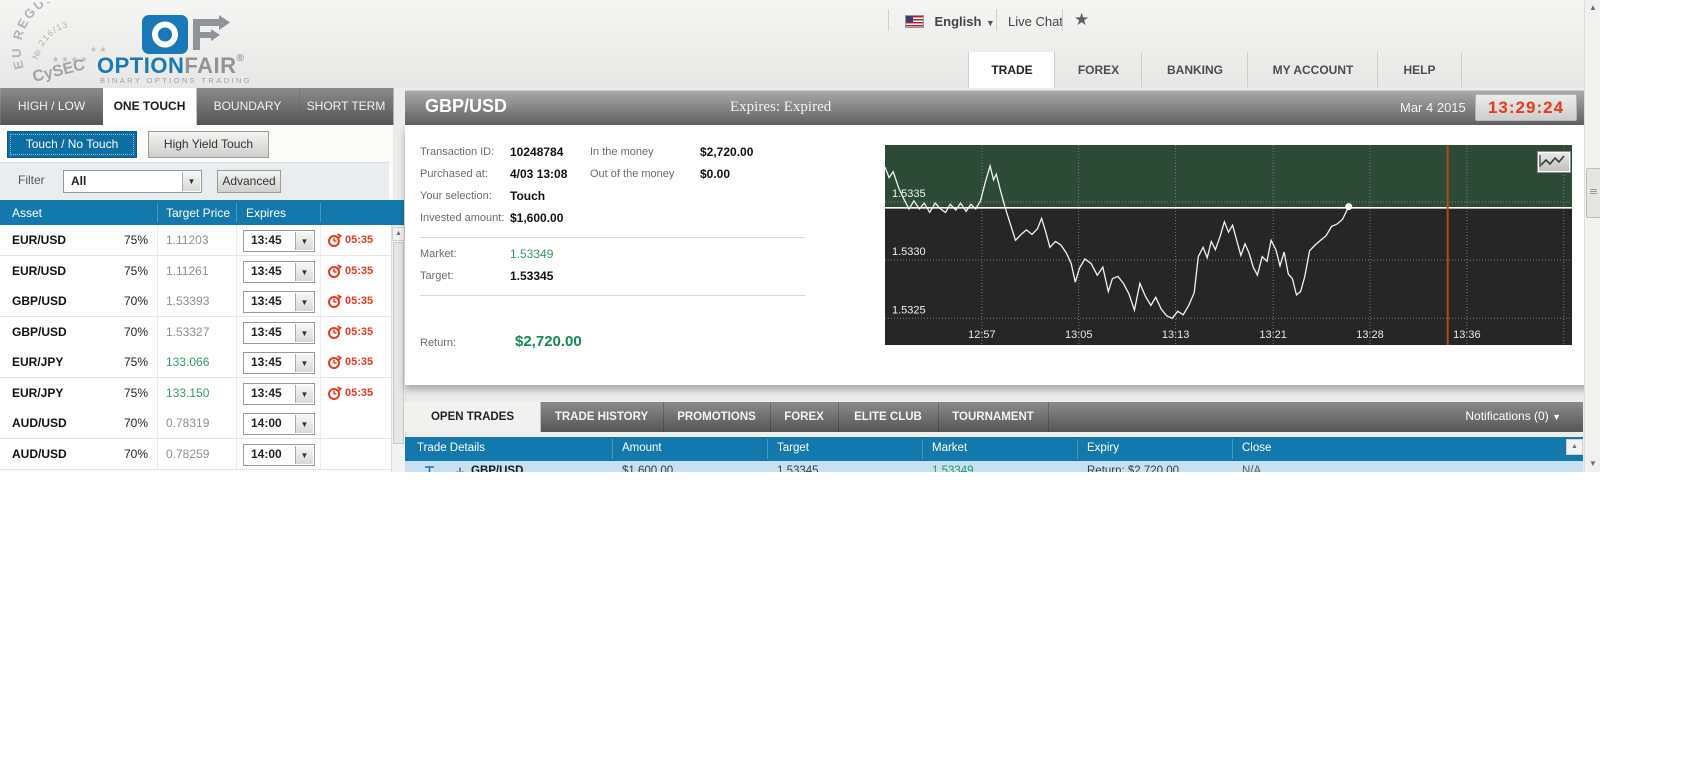 Image resolution: width=1706 pixels, height=778 pixels. I want to click on tab-help: HELP, so click(1419, 70).